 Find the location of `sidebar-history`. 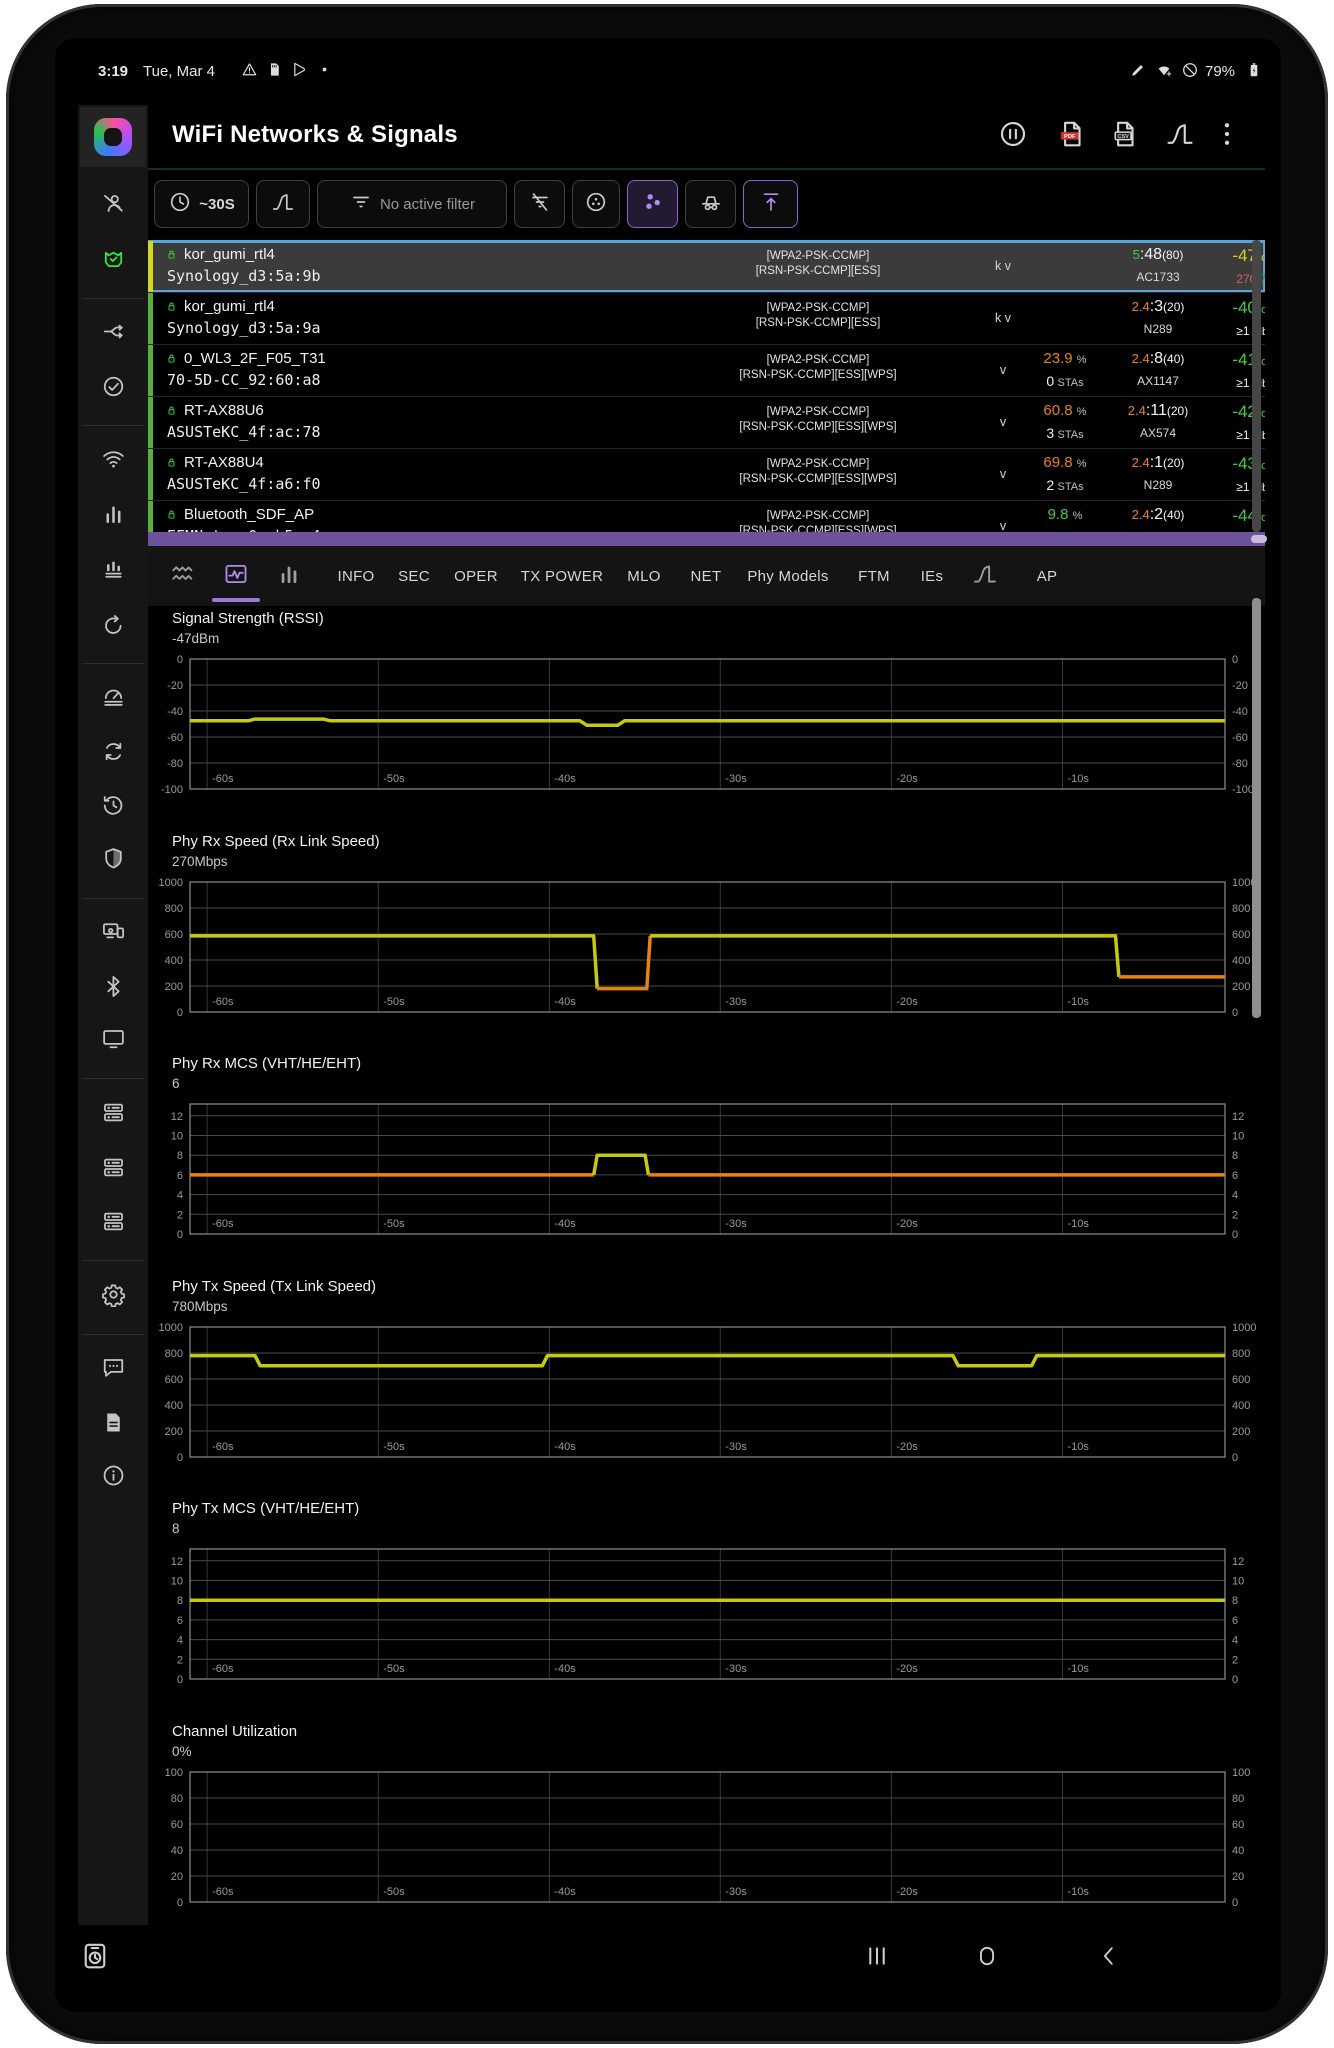

sidebar-history is located at coordinates (113, 807).